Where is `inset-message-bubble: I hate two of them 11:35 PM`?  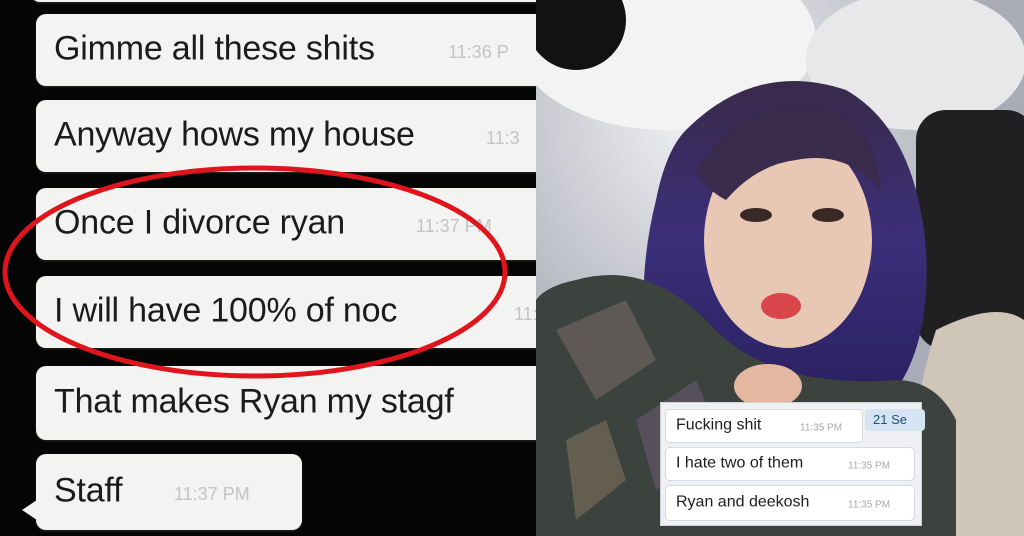 inset-message-bubble: I hate two of them 11:35 PM is located at coordinates (790, 464).